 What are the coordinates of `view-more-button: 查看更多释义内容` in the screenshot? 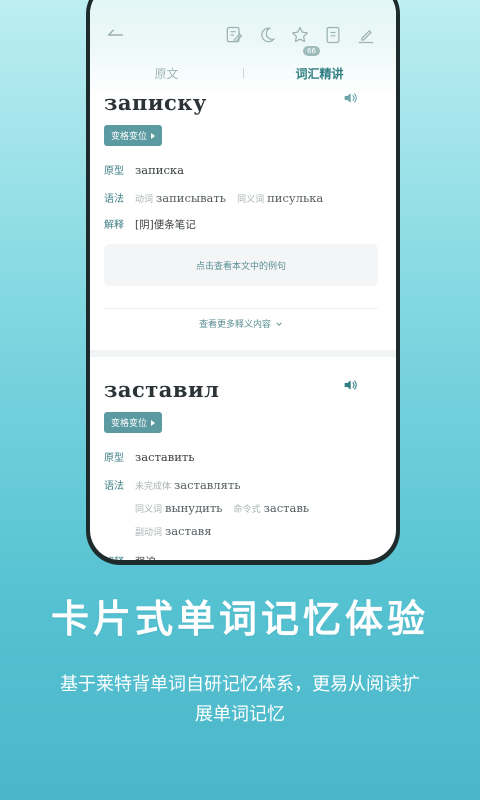 It's located at (241, 323).